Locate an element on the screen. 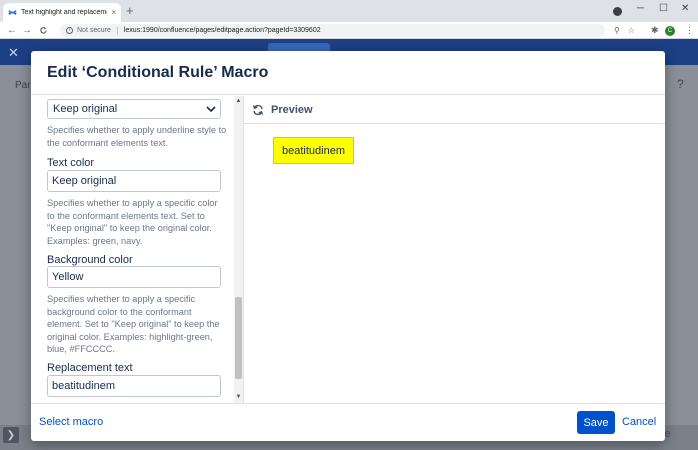  underline-select: Keep original is located at coordinates (134, 109).